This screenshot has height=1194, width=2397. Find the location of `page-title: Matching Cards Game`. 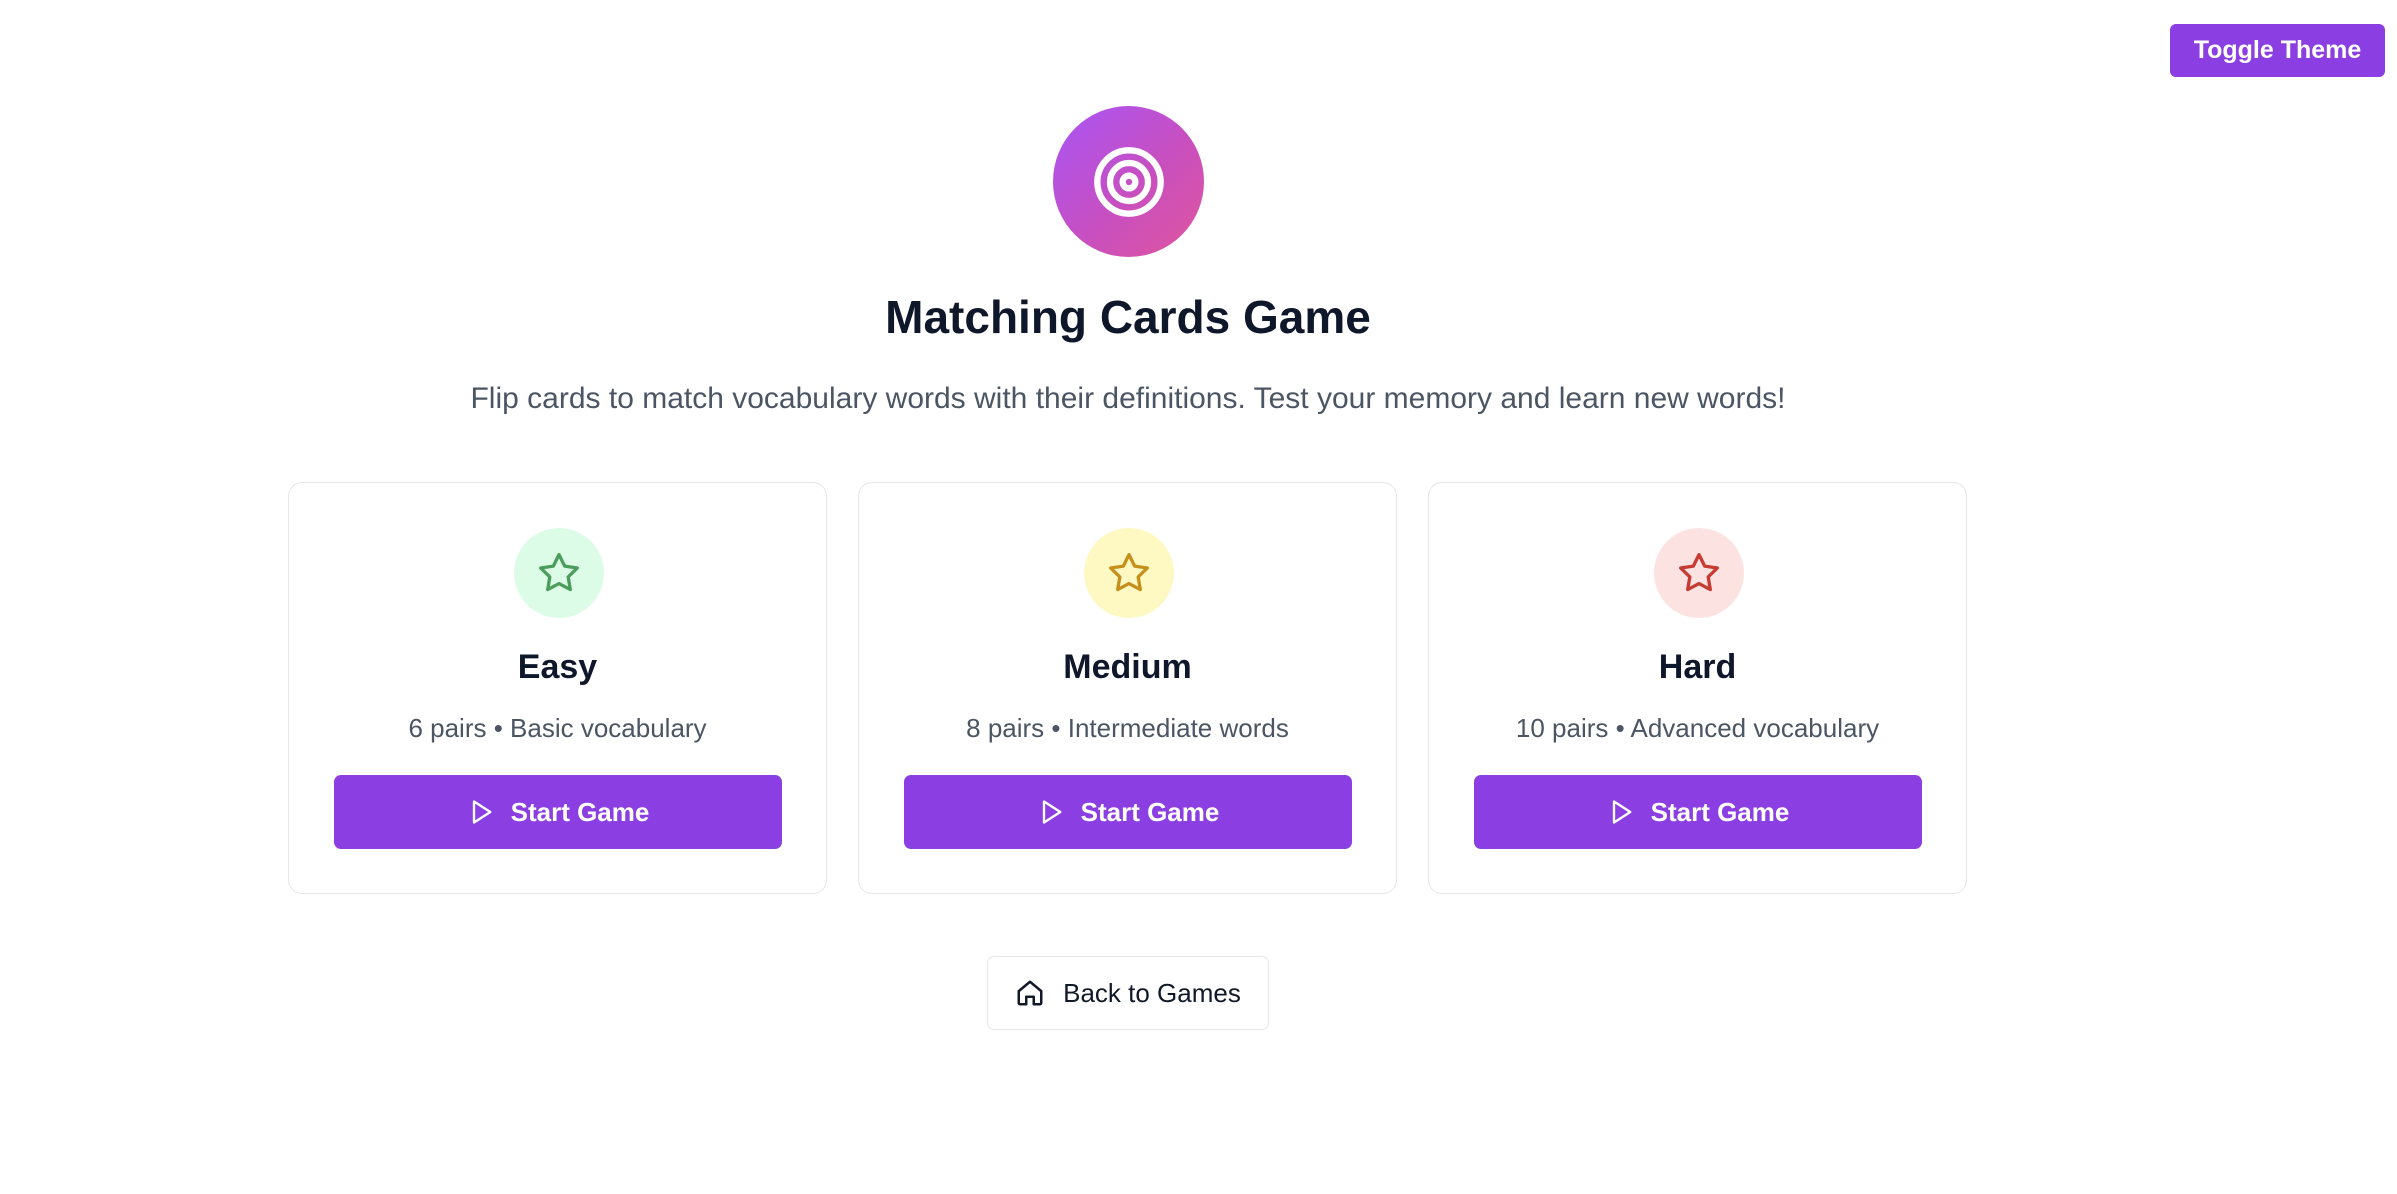

page-title: Matching Cards Game is located at coordinates (1128, 317).